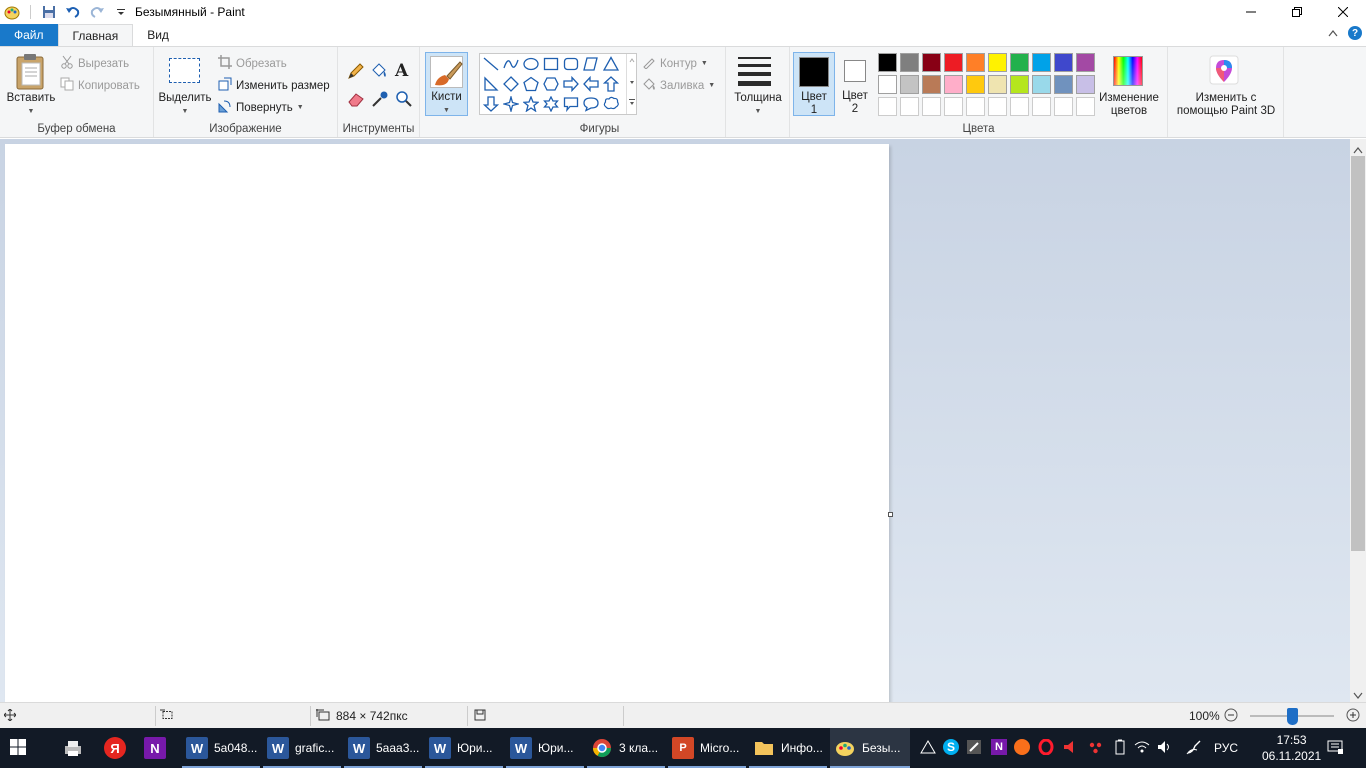  What do you see at coordinates (184, 70) in the screenshot?
I see `select-icon` at bounding box center [184, 70].